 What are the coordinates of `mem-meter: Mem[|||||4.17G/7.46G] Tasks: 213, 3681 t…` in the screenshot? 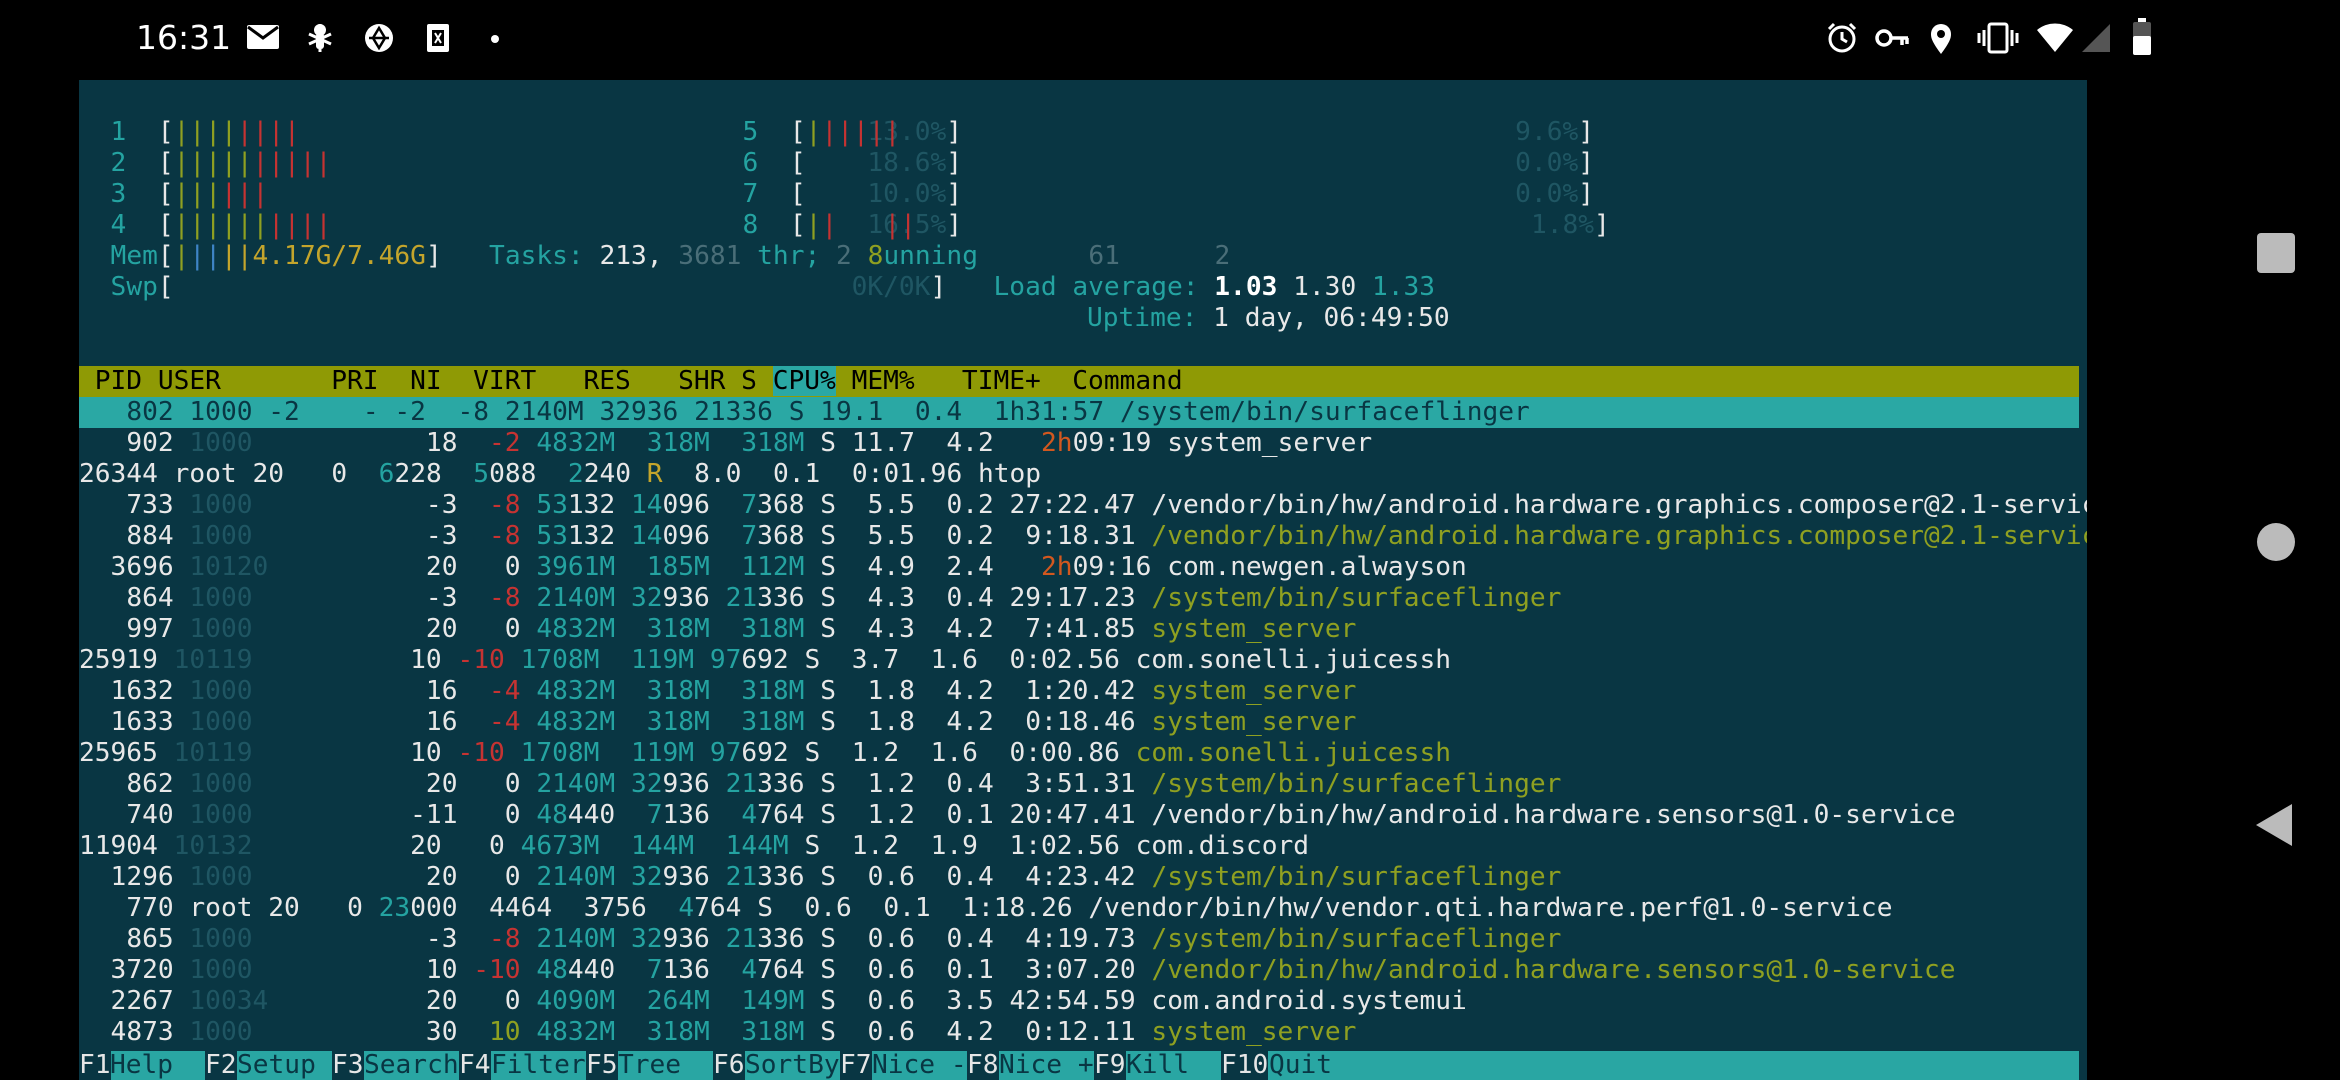 It's located at (670, 256).